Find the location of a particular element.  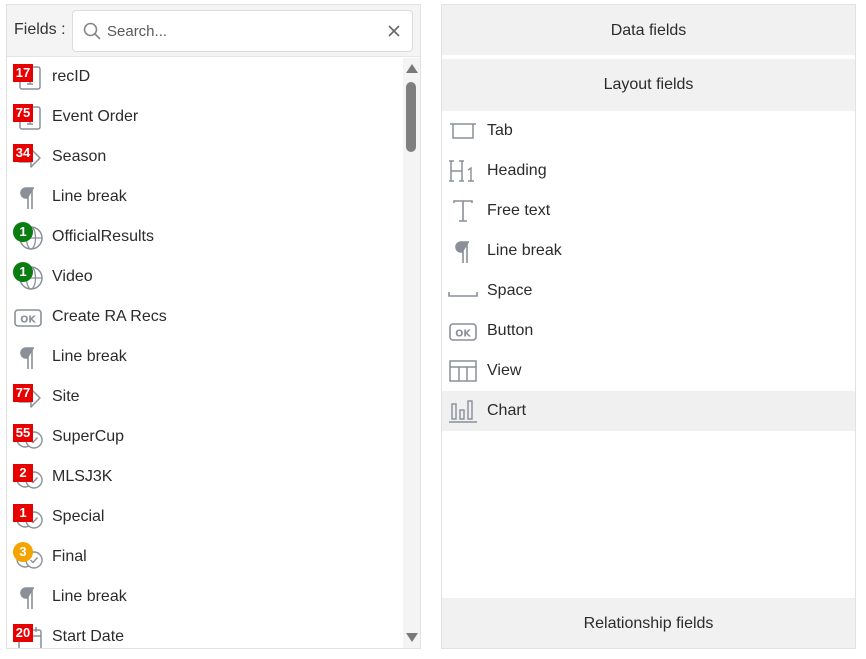

calendar-icon: 20 is located at coordinates (28, 636).